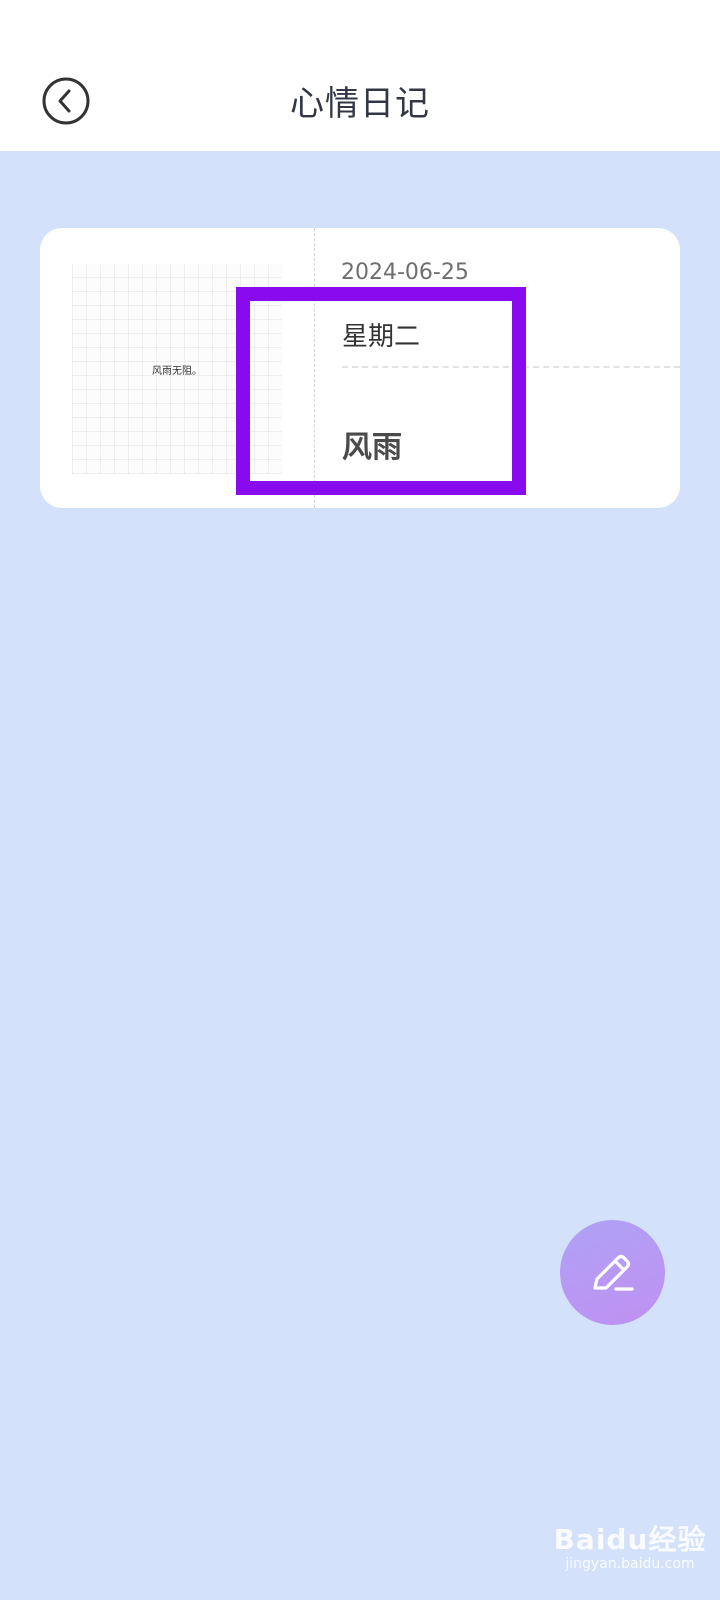 The height and width of the screenshot is (1600, 720). I want to click on watermark-logo: Baidu经验, so click(630, 1539).